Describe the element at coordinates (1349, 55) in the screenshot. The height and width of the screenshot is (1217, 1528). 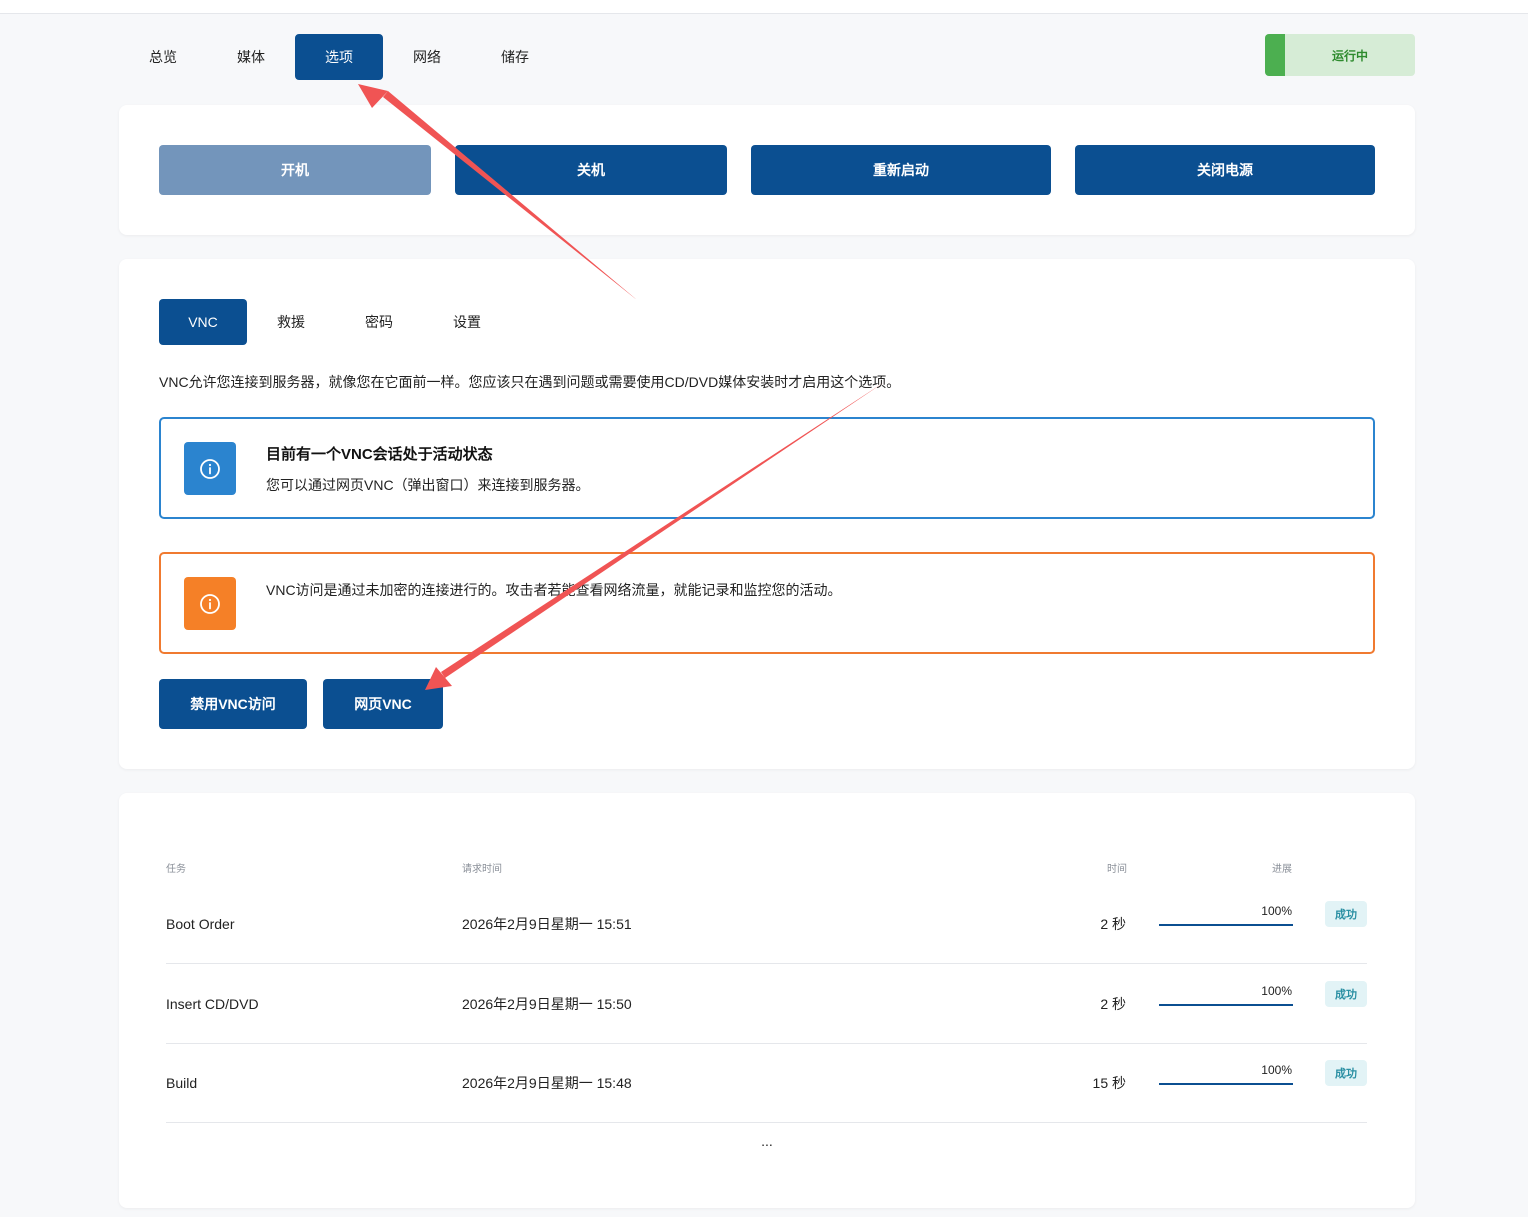
I see `status-text: 运行中` at that location.